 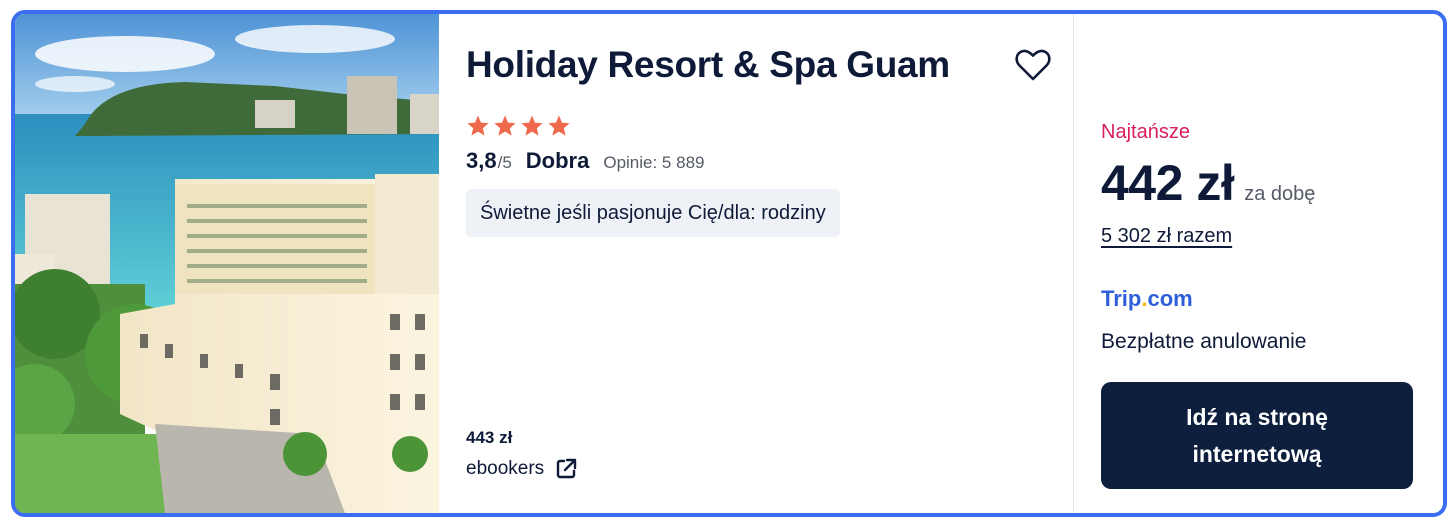 I want to click on alternative-provider-name: ebookers, so click(x=505, y=468).